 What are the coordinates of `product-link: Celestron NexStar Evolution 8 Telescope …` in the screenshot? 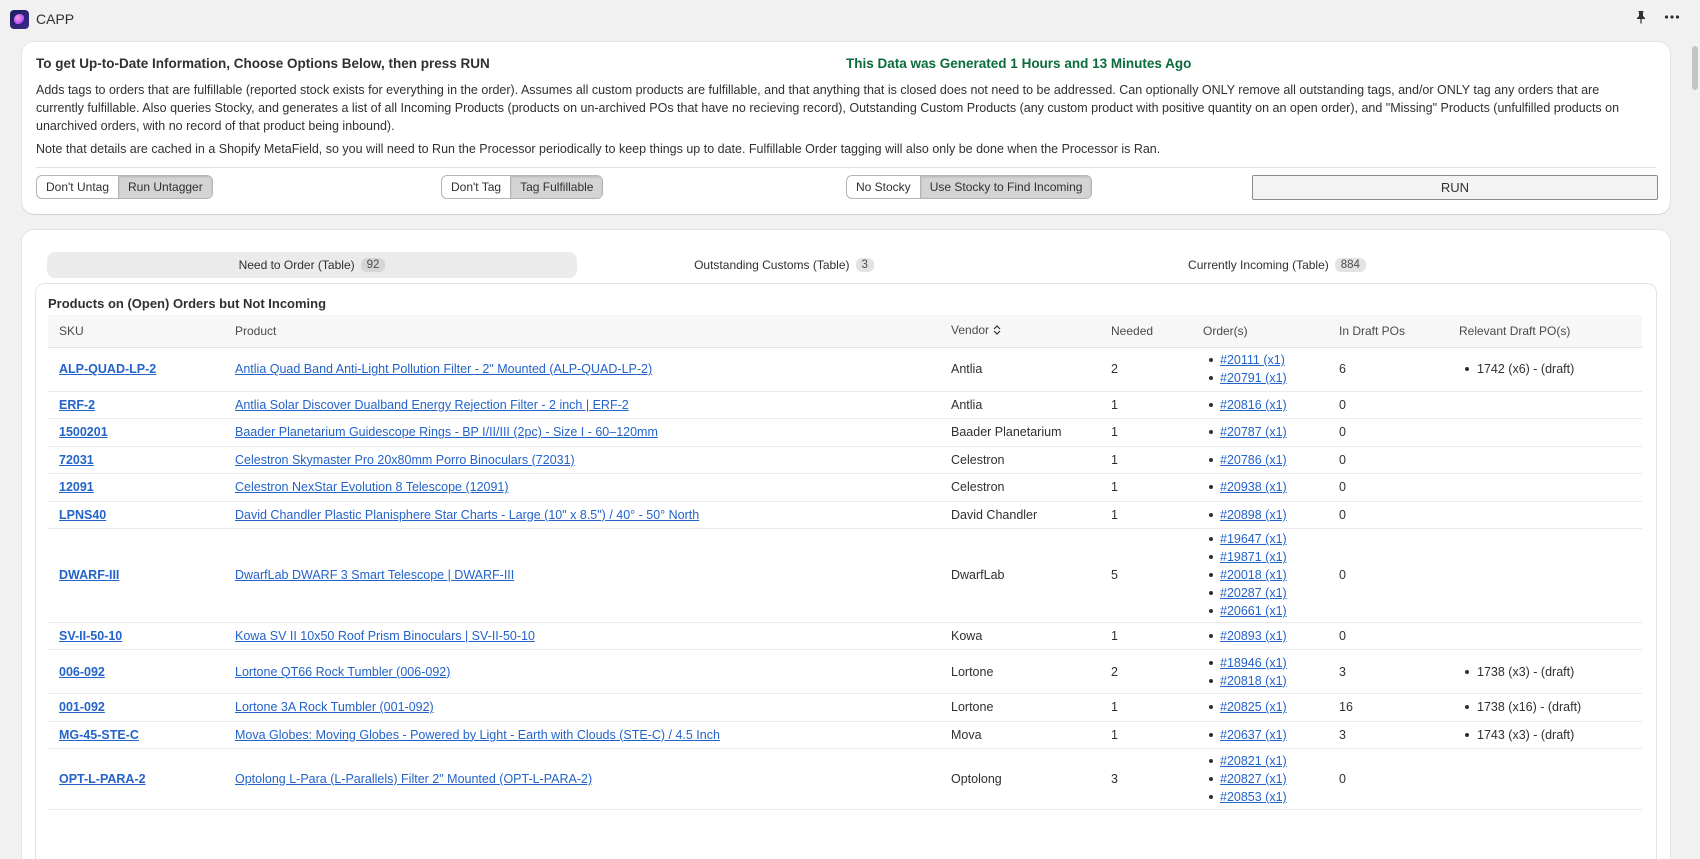 It's located at (372, 487).